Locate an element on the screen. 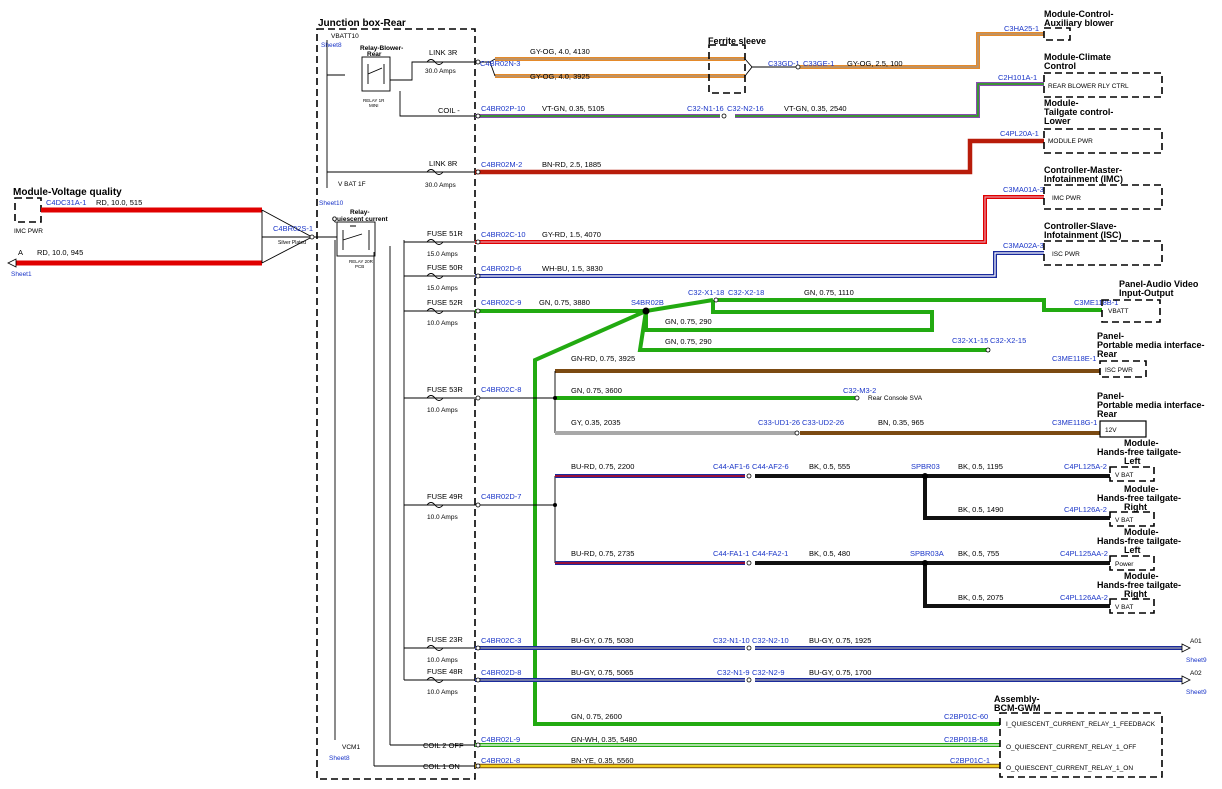  sheet1-link: Sheet1 is located at coordinates (21, 274).